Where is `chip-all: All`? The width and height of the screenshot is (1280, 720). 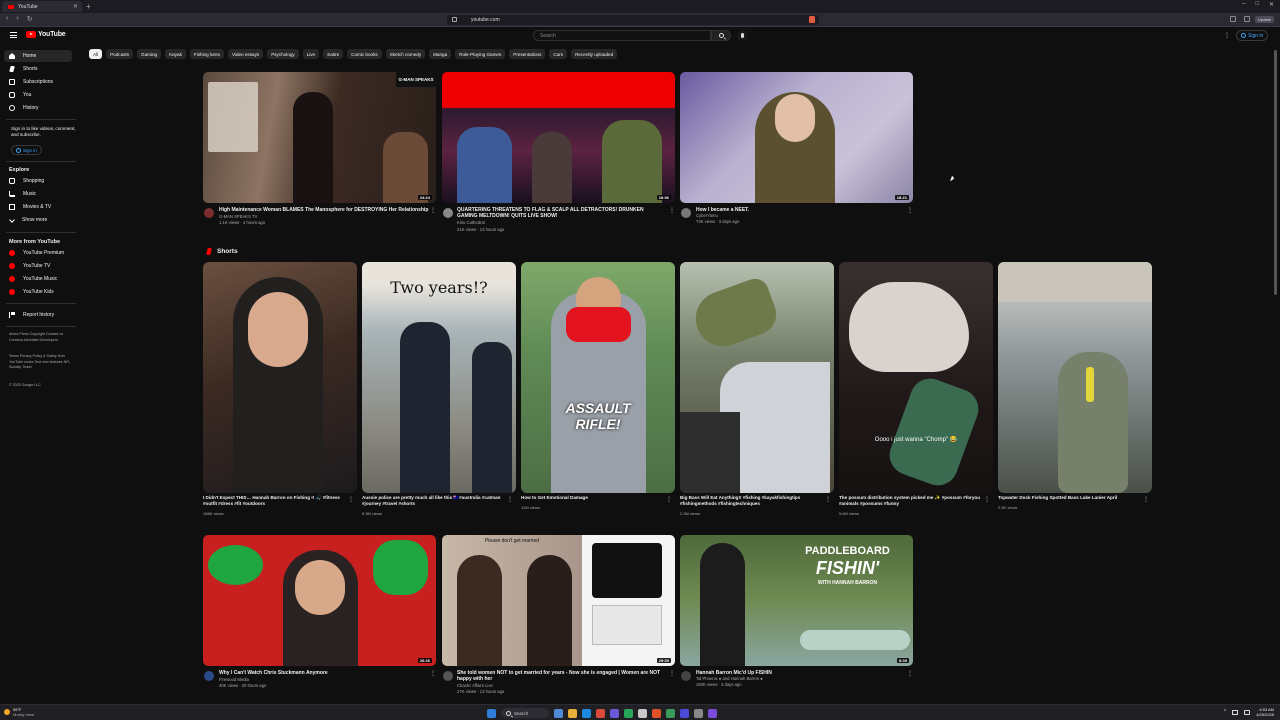 chip-all: All is located at coordinates (96, 54).